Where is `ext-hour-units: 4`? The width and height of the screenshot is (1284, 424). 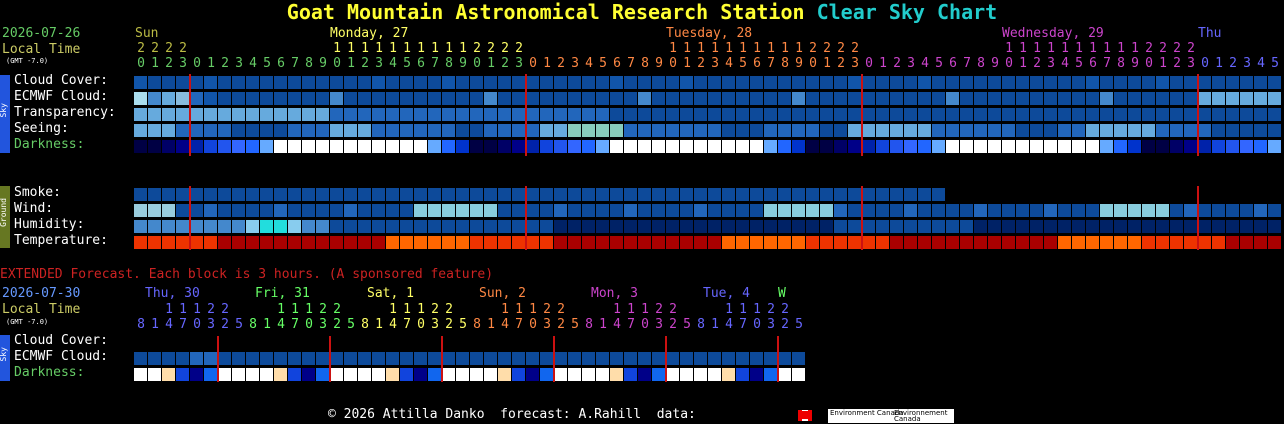
ext-hour-units: 4 is located at coordinates (729, 324).